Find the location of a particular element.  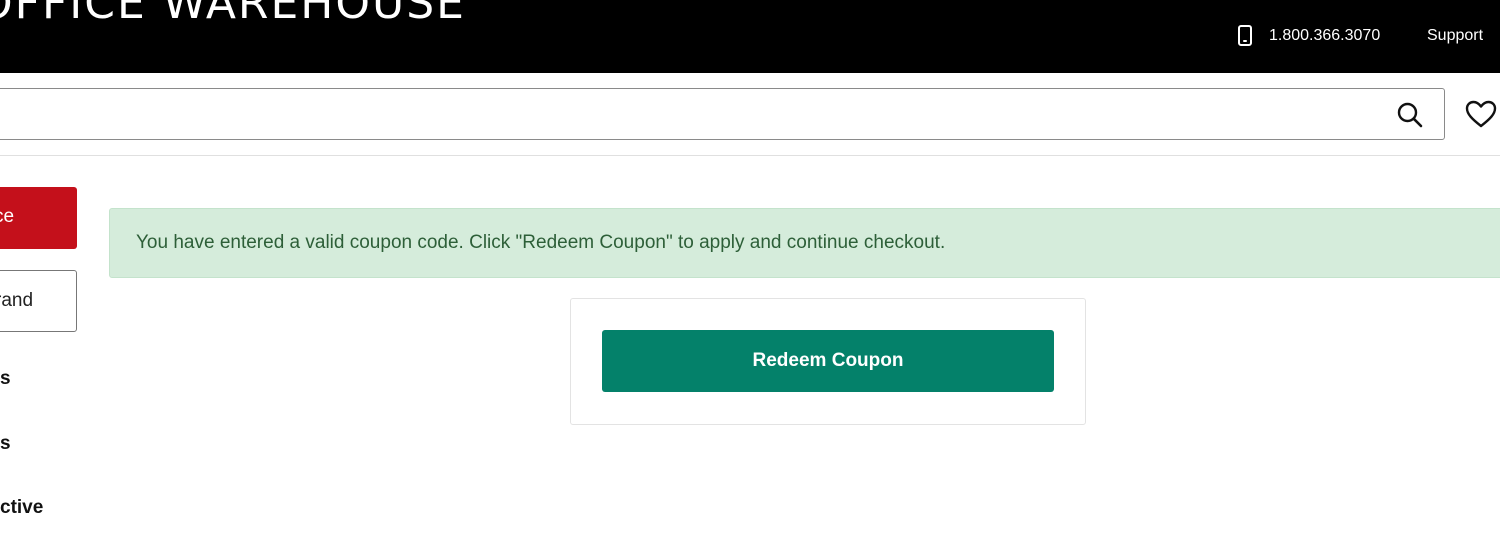

phone-contact: 1.800.366.3070 is located at coordinates (1309, 35).